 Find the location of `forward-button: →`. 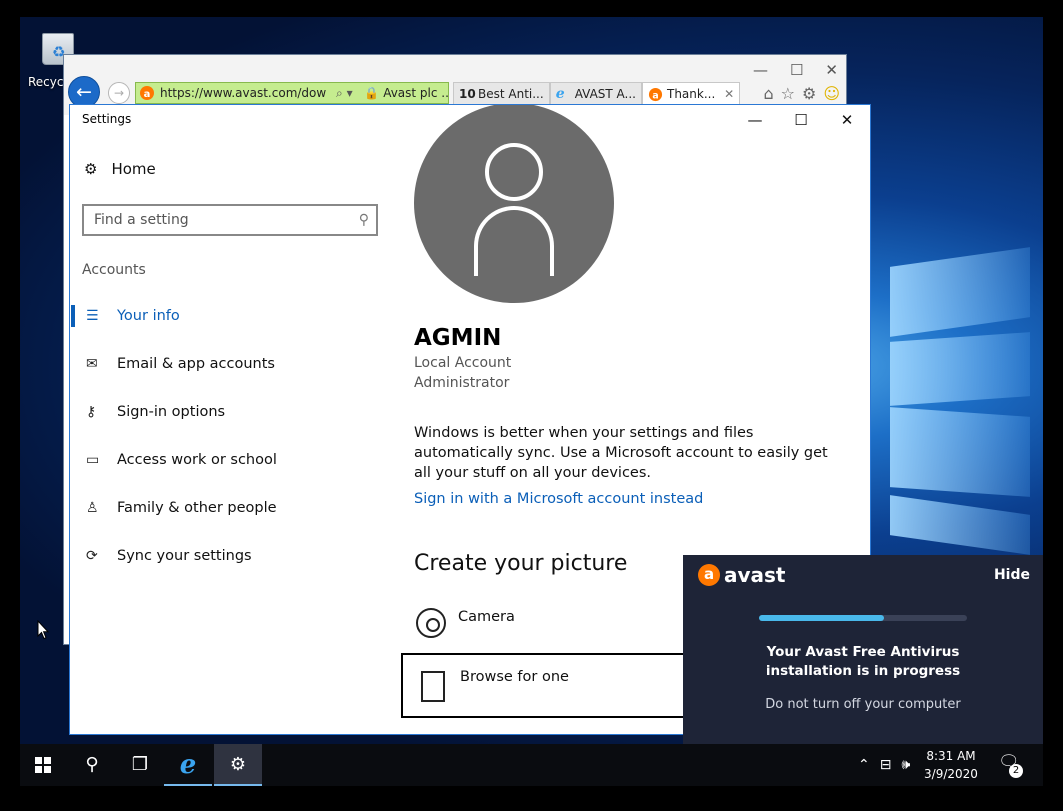

forward-button: → is located at coordinates (119, 93).